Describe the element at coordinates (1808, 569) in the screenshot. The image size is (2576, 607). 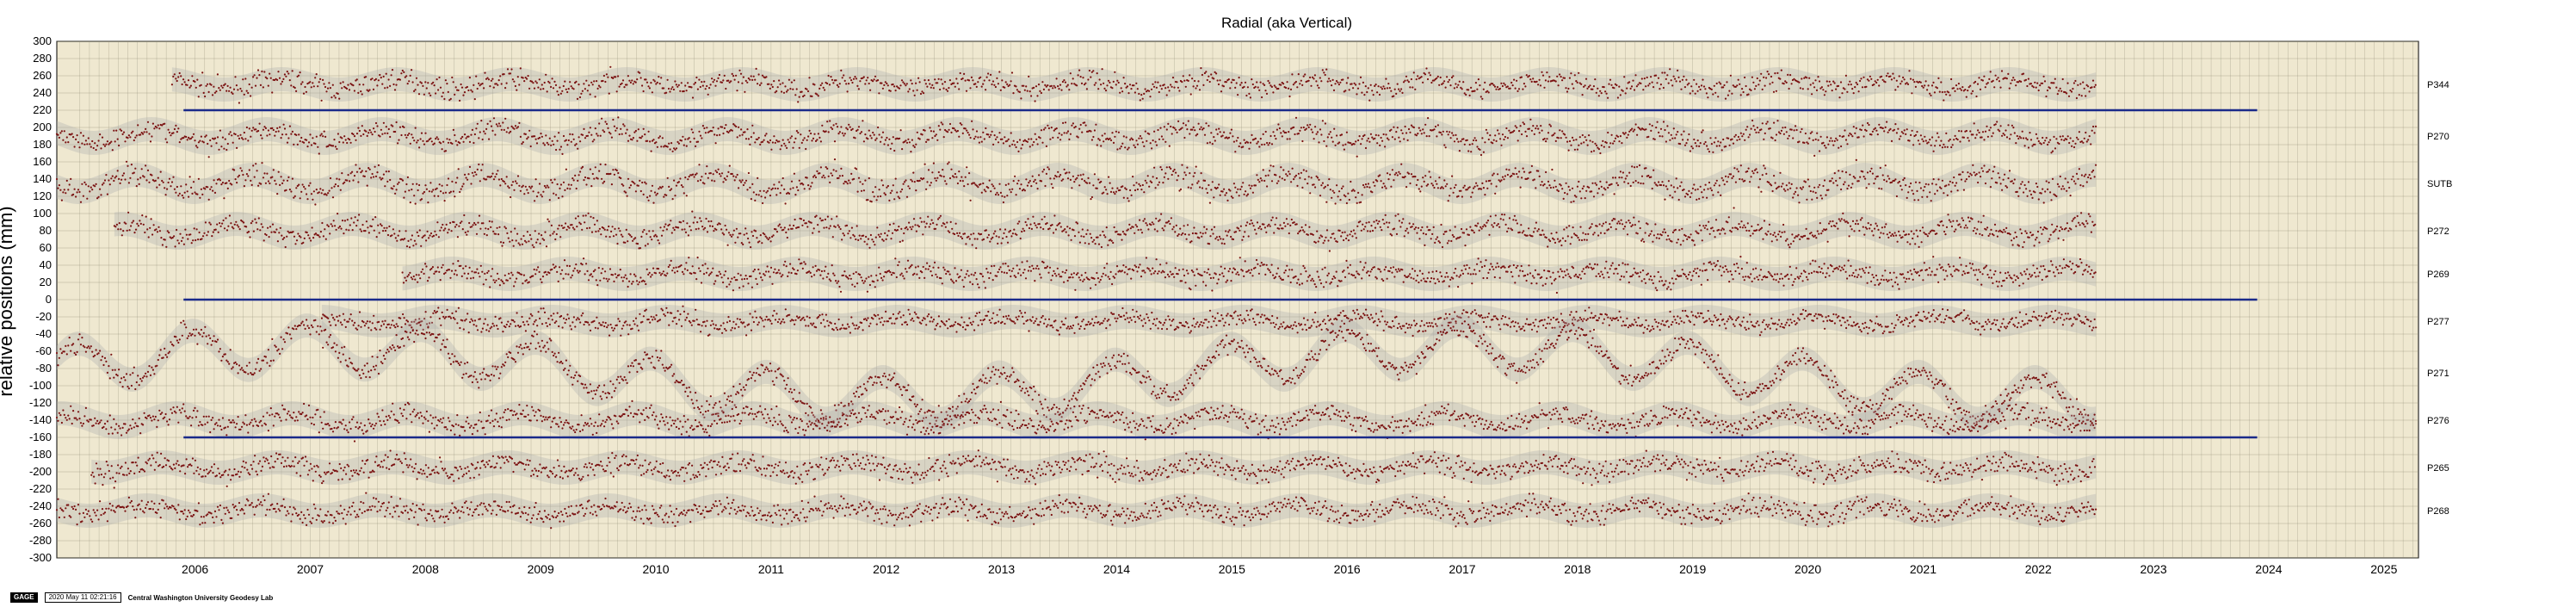
I see `x-tick-label: 2020` at that location.